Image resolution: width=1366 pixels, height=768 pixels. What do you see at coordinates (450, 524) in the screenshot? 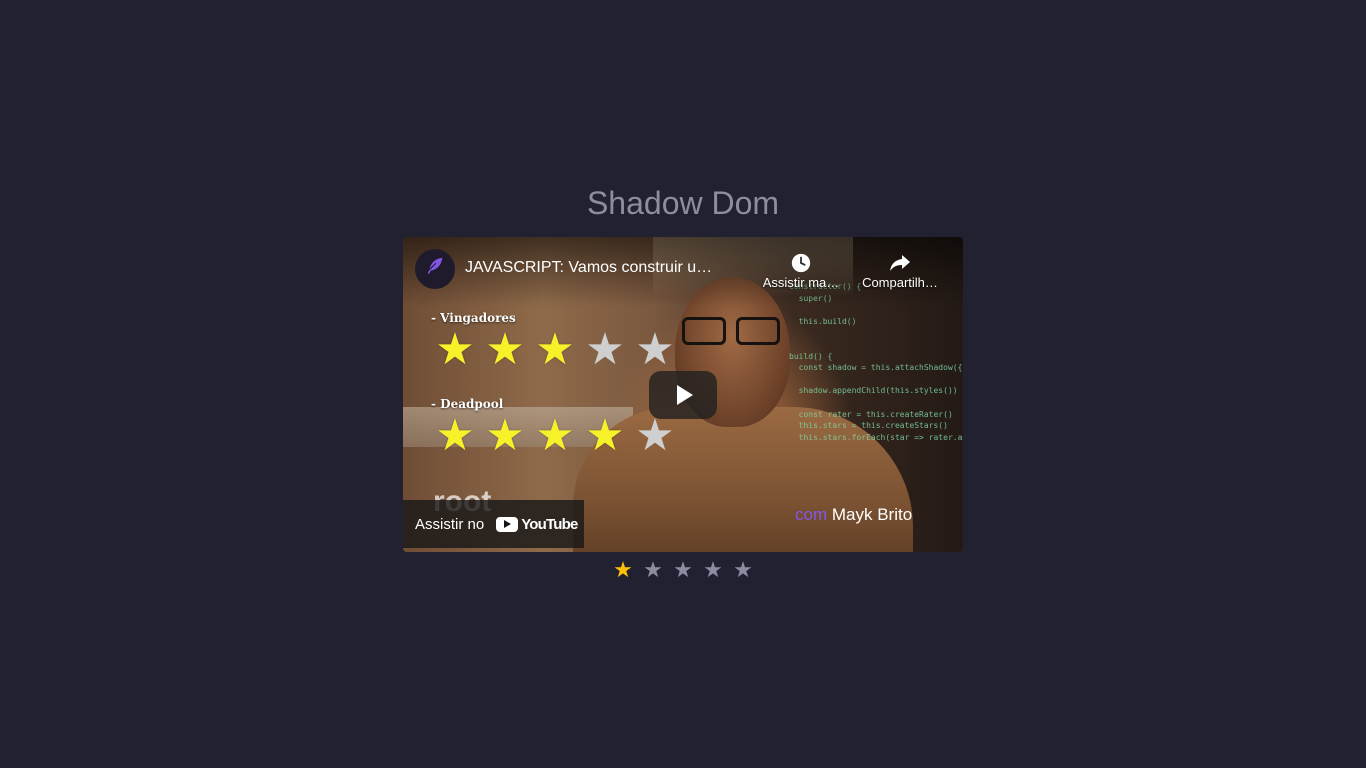
I see `watch-on-label: Assistir no` at bounding box center [450, 524].